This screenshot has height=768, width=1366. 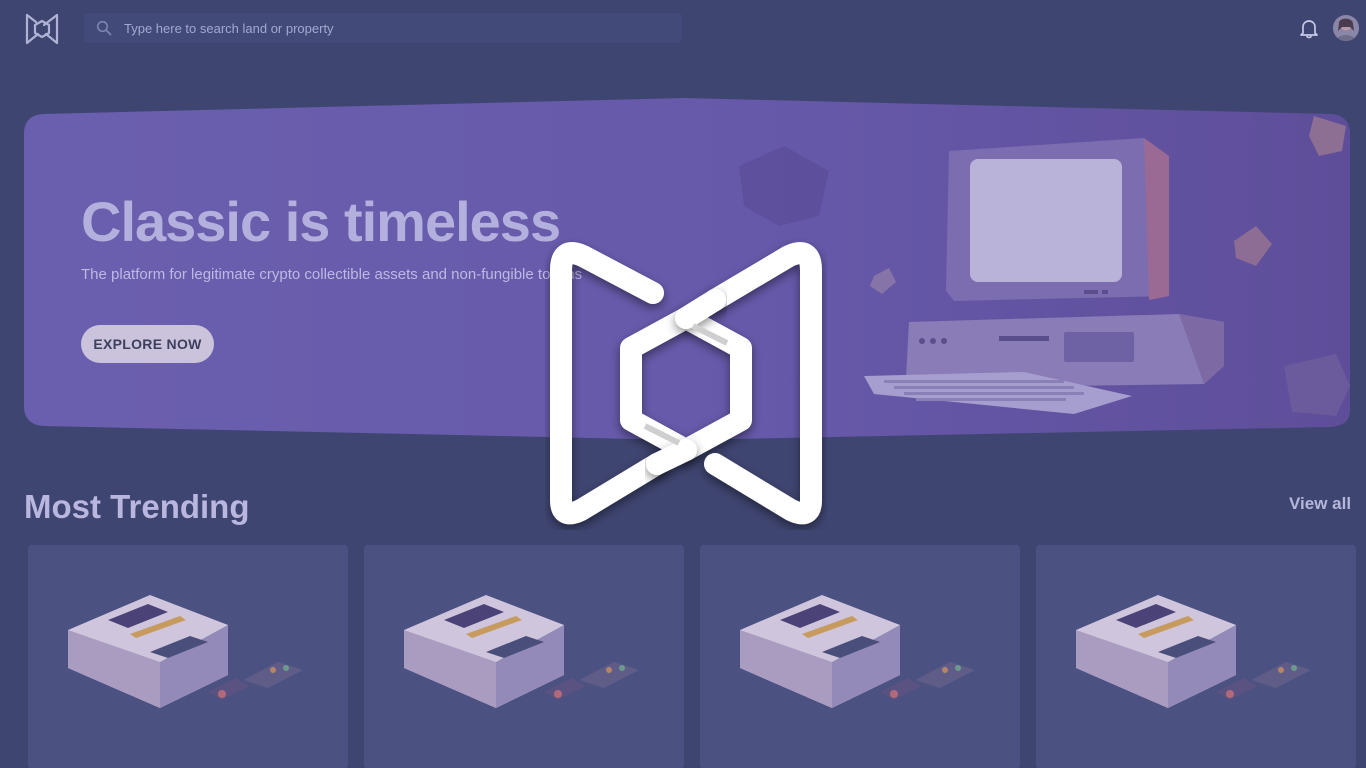 I want to click on view-all-link: View all, so click(x=1320, y=504).